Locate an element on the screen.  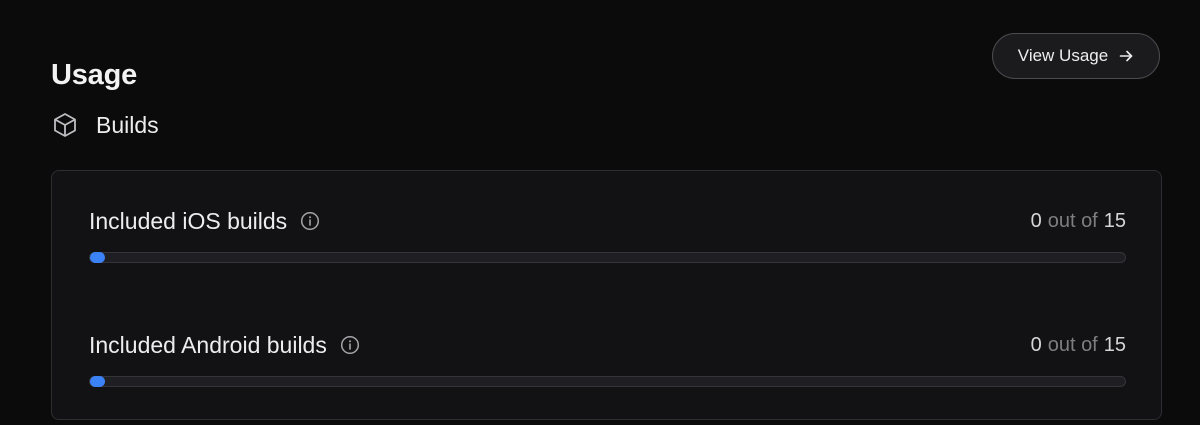
page-title: Usage is located at coordinates (94, 75).